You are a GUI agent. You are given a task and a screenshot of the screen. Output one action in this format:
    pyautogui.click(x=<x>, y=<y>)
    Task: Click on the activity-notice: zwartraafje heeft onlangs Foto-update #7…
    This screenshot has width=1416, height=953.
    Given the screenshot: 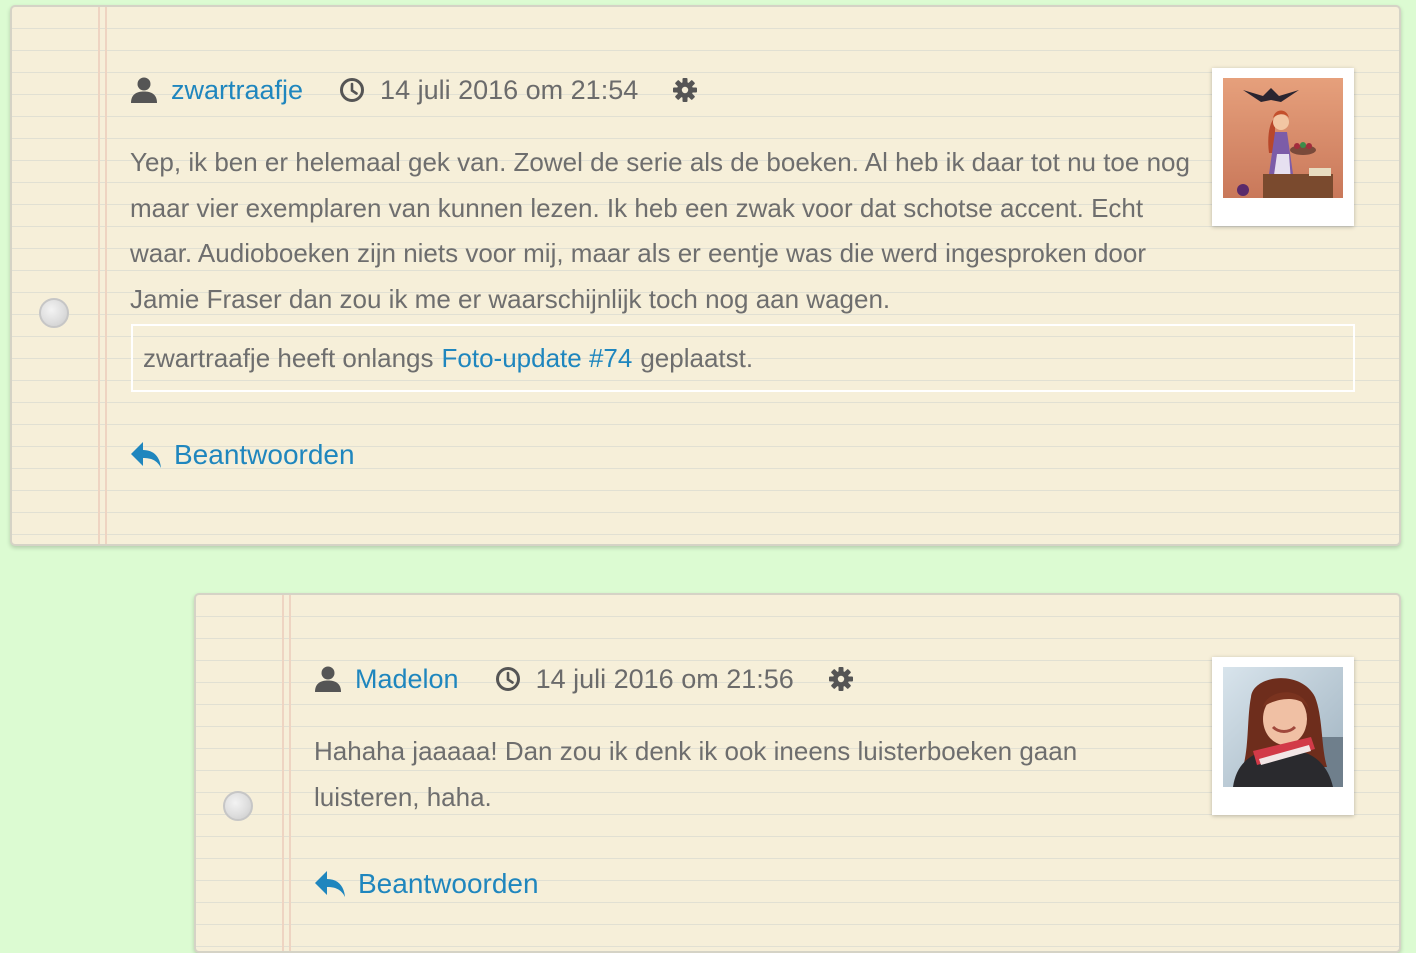 What is the action you would take?
    pyautogui.click(x=743, y=358)
    